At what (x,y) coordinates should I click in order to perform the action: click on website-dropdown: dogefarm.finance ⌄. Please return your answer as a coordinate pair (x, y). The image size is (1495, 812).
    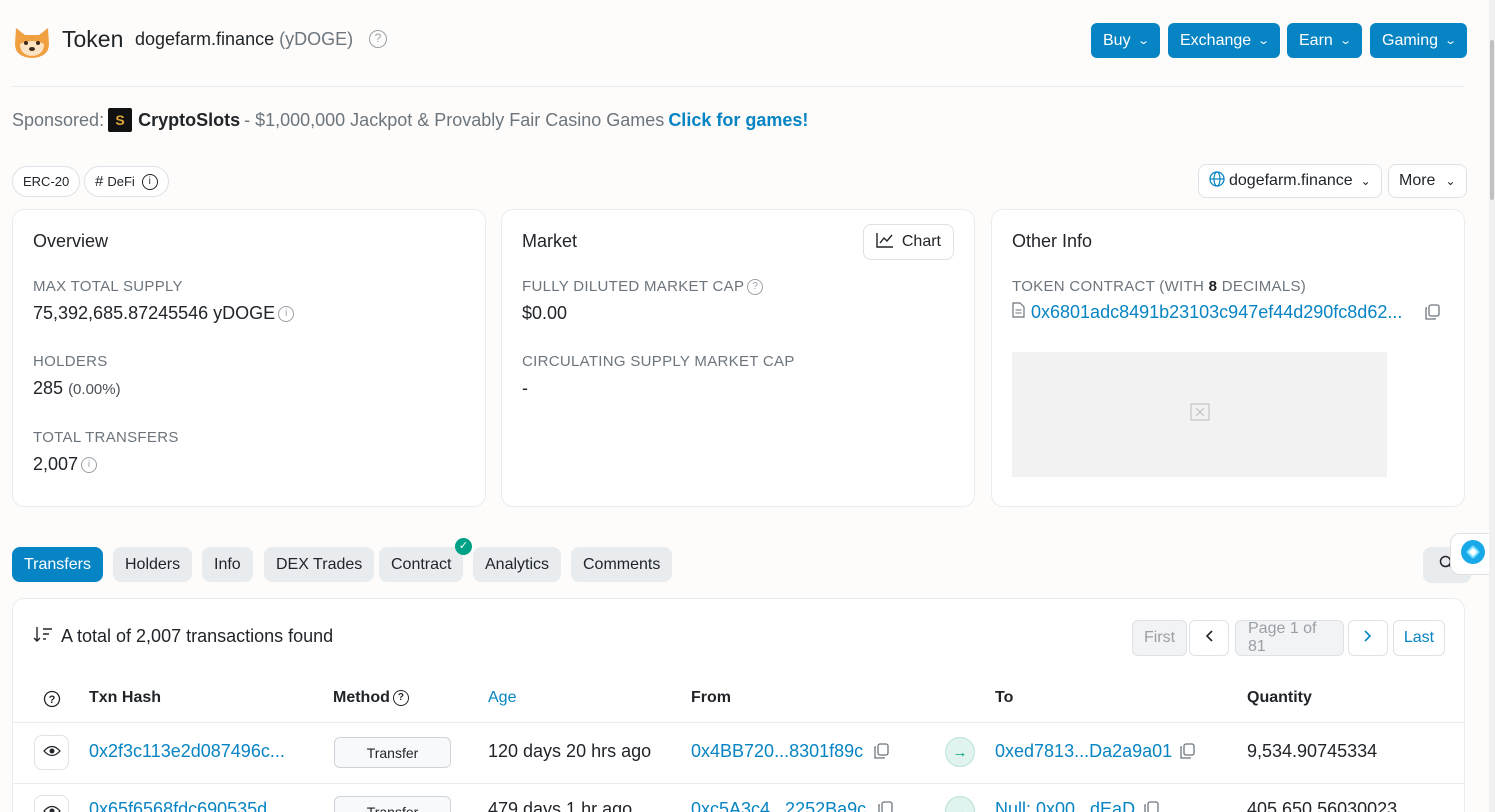
    Looking at the image, I should click on (1290, 181).